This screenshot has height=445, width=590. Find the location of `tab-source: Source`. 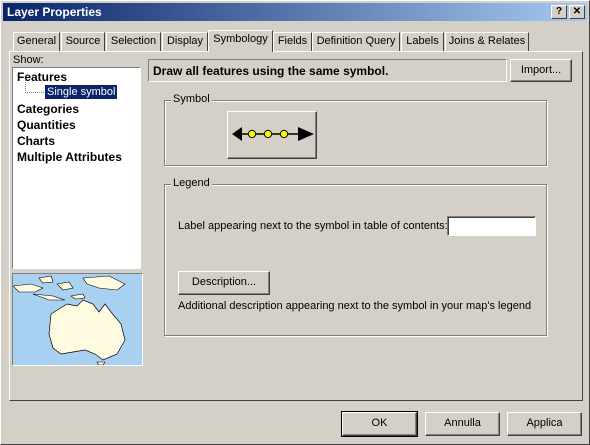

tab-source: Source is located at coordinates (83, 41).